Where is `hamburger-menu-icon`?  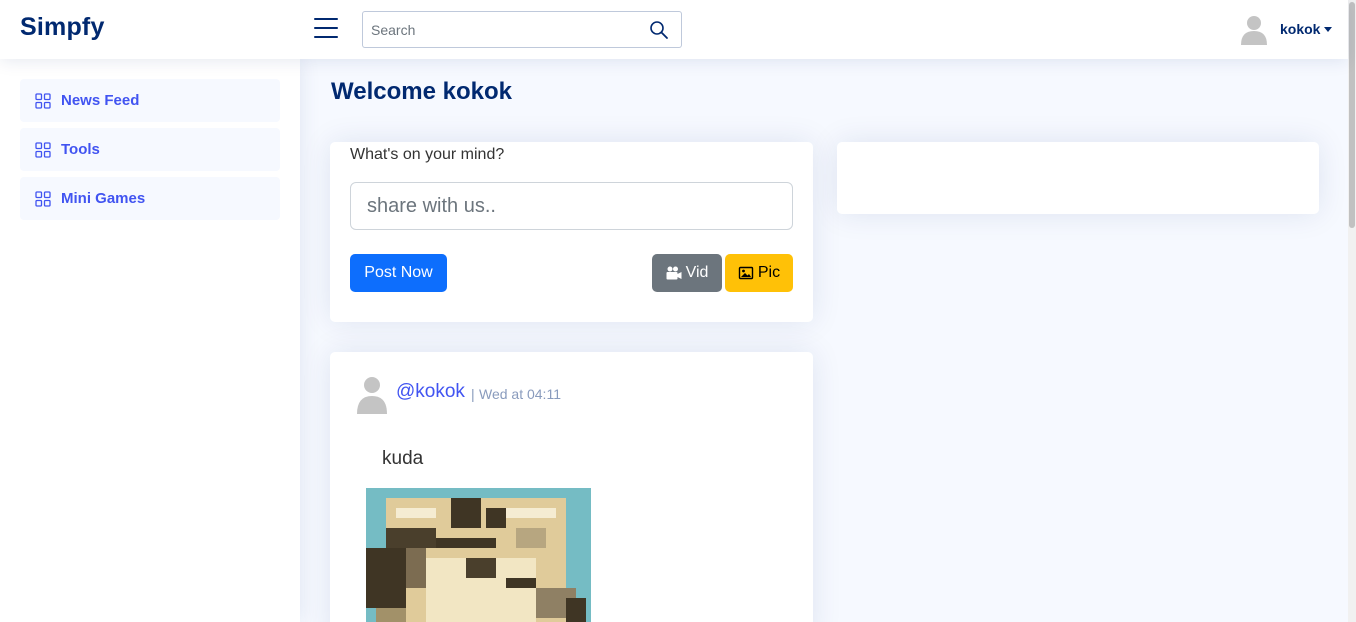 hamburger-menu-icon is located at coordinates (326, 29).